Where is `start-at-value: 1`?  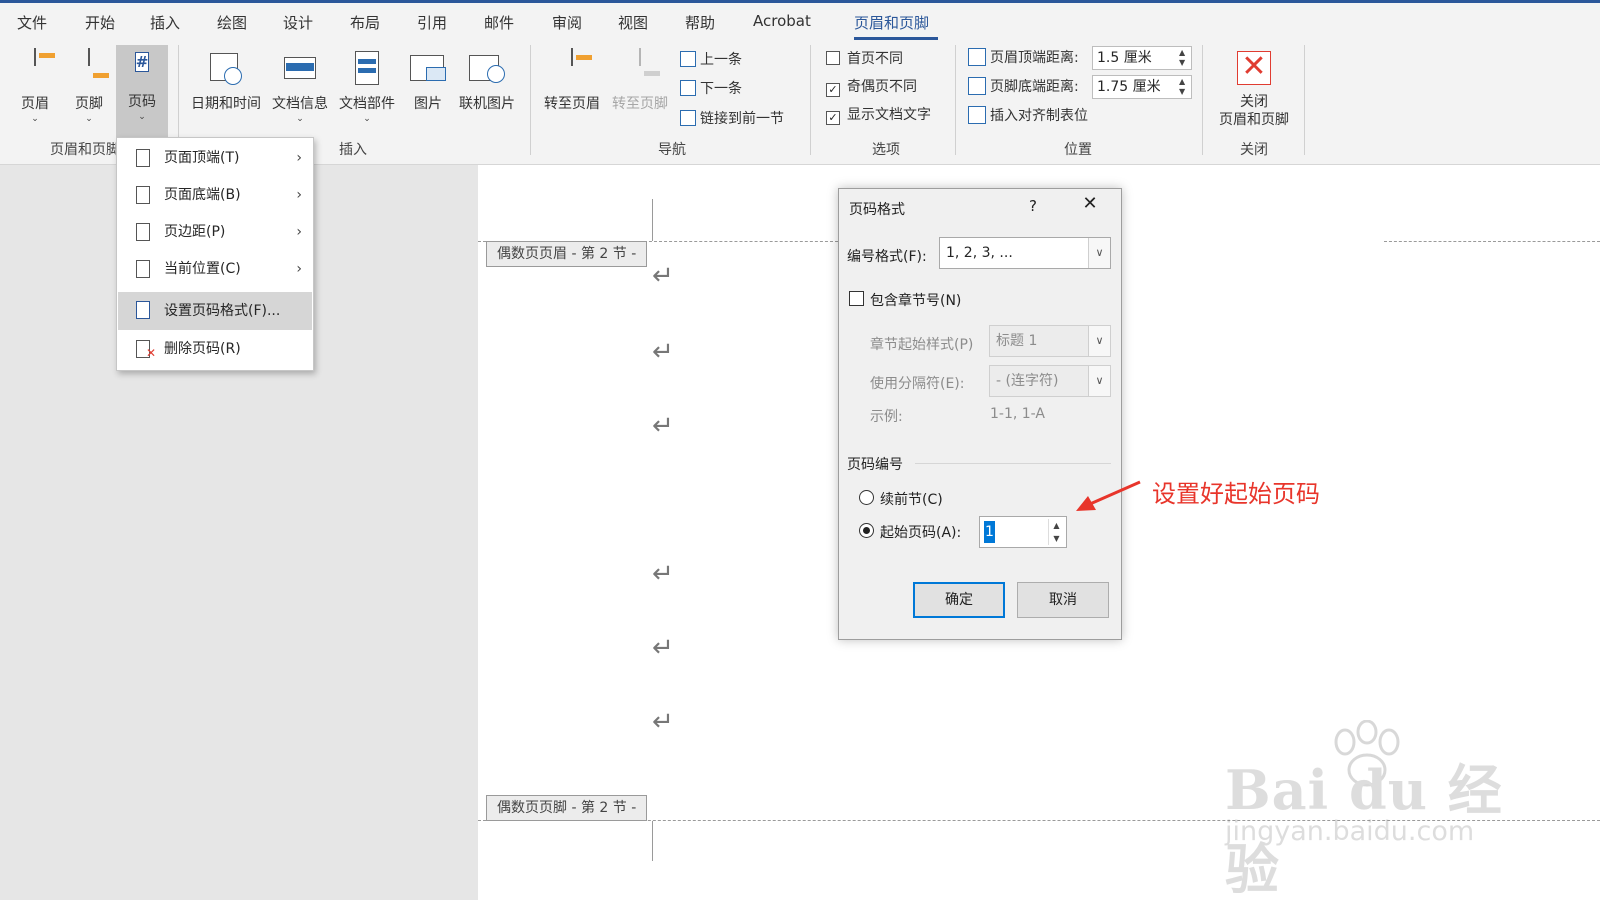 start-at-value: 1 is located at coordinates (989, 532).